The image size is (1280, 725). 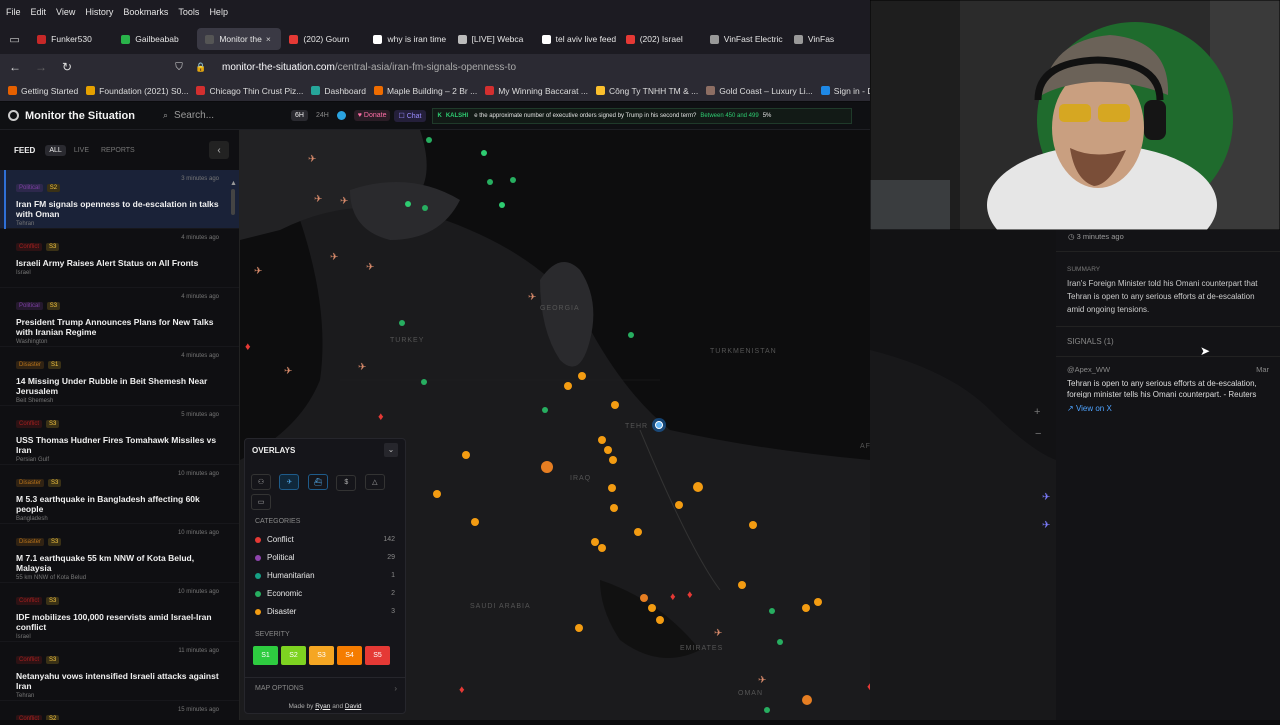 What do you see at coordinates (41, 67) in the screenshot?
I see `forward-arrow-icon: →` at bounding box center [41, 67].